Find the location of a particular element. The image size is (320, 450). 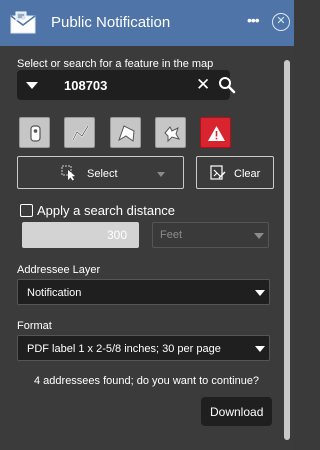

distance-unit-value: Feet is located at coordinates (171, 235).